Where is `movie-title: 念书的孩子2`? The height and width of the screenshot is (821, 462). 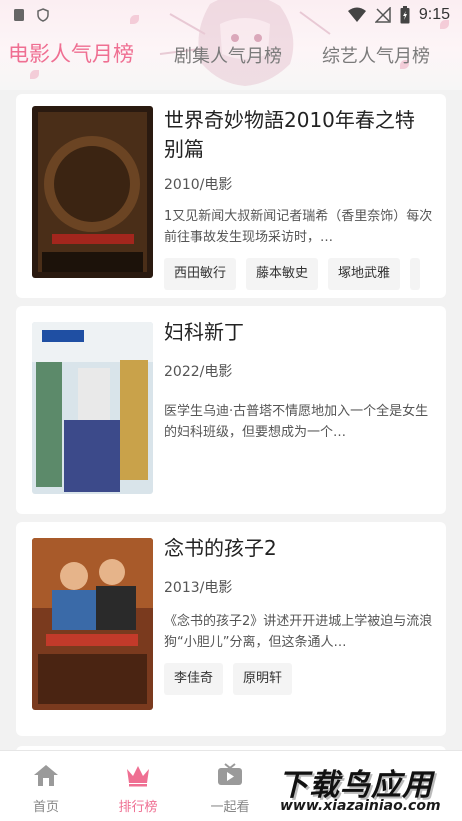
movie-title: 念书的孩子2 is located at coordinates (220, 548).